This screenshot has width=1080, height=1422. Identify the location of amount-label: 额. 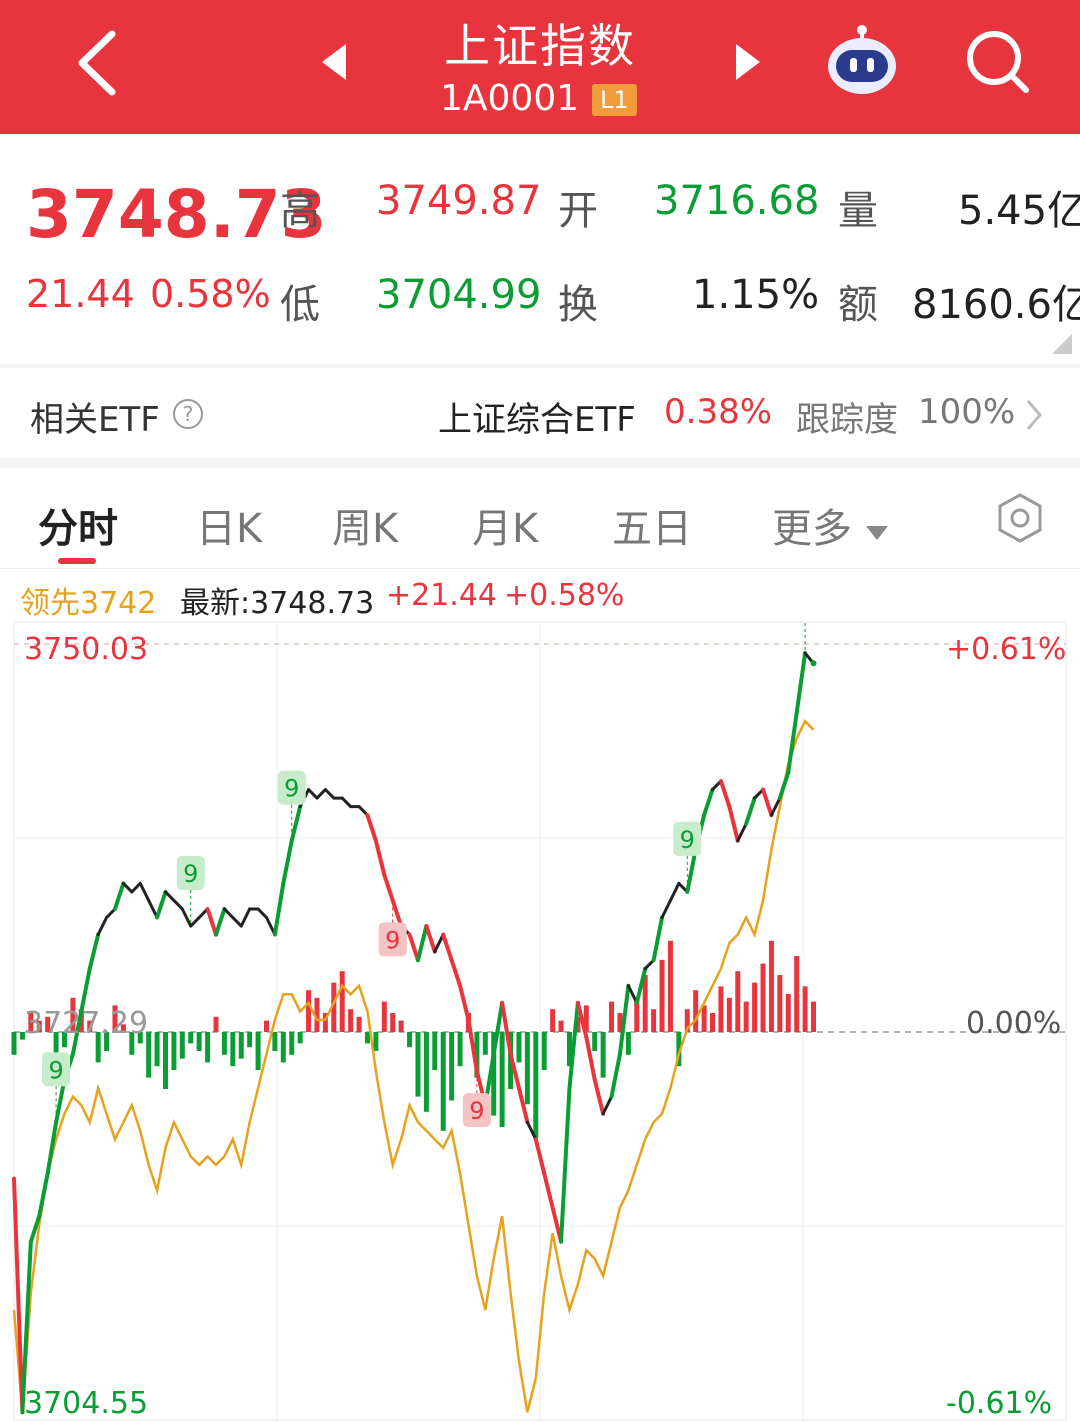
(858, 305).